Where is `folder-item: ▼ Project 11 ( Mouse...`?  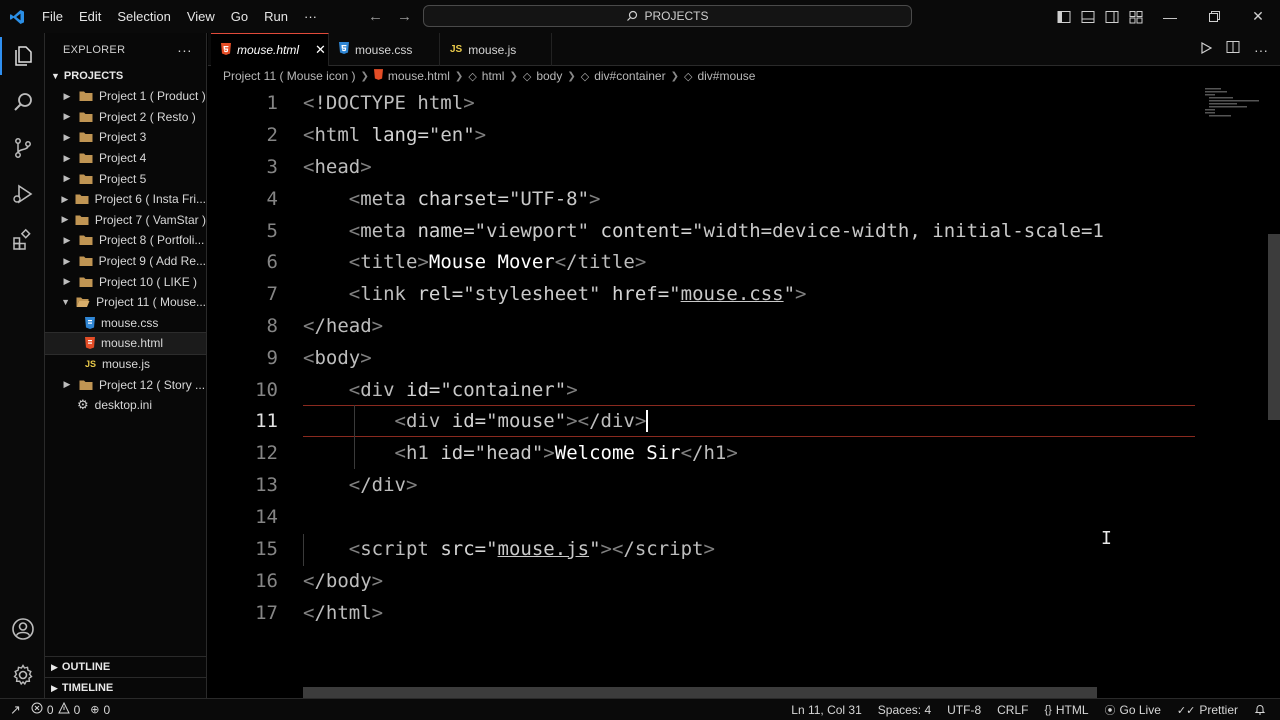 folder-item: ▼ Project 11 ( Mouse... is located at coordinates (125, 302).